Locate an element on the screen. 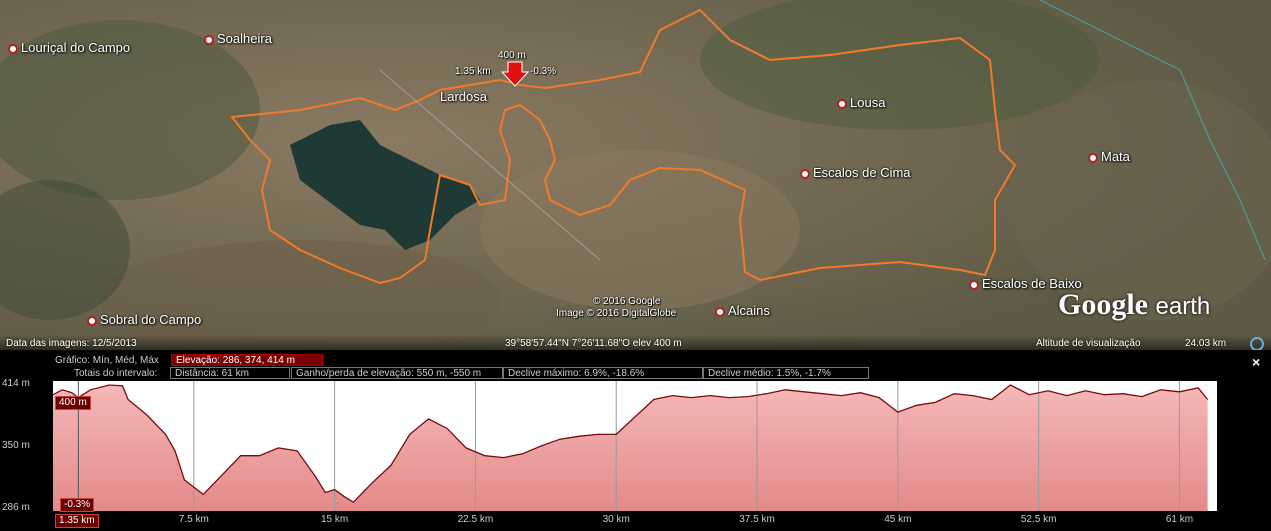  cursor-slope-tag: -0.3% is located at coordinates (77, 505).